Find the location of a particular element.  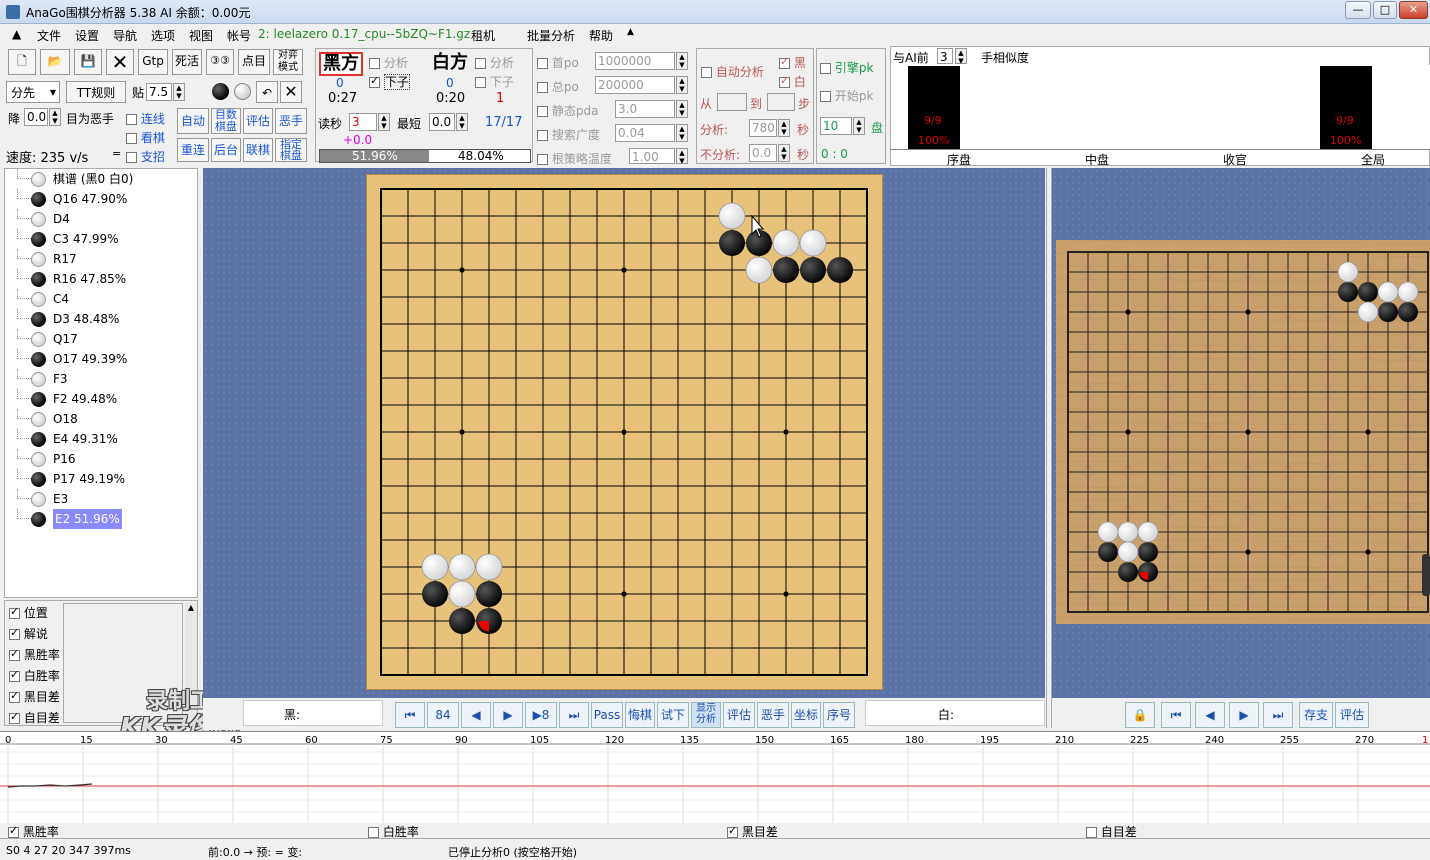

menu-view: 视图 is located at coordinates (201, 35).